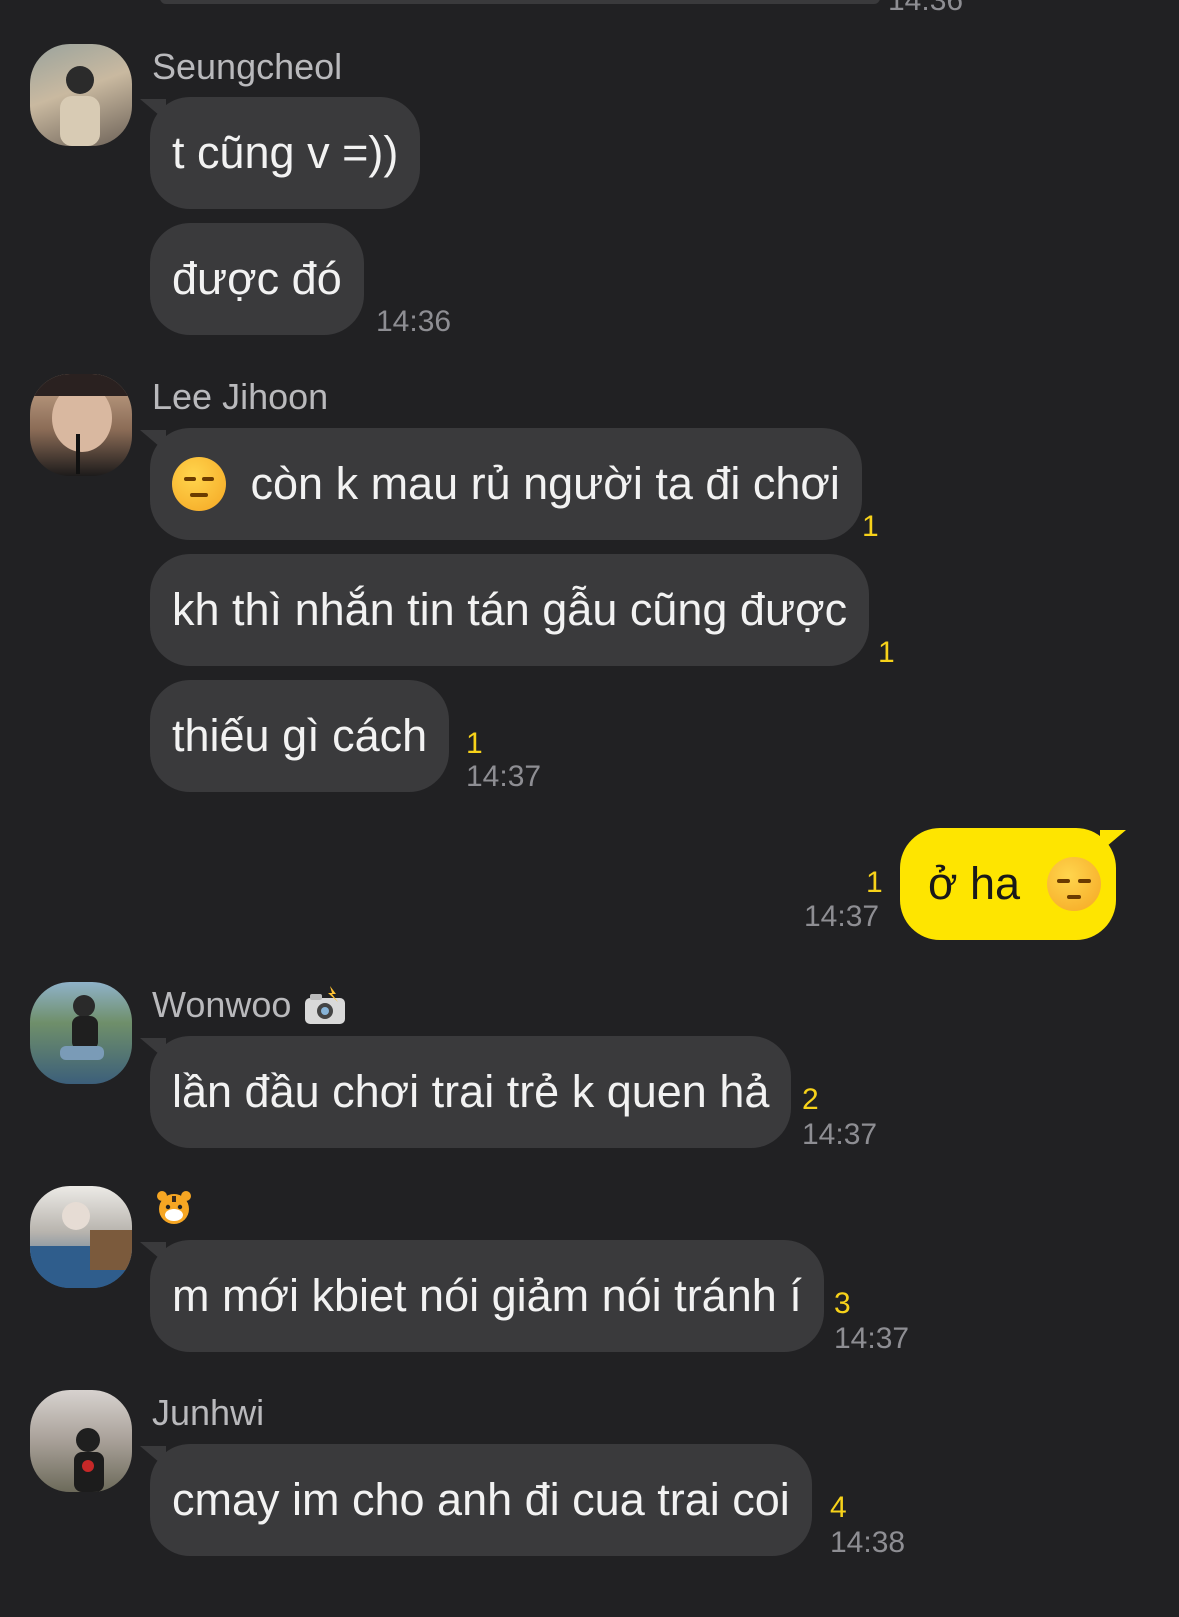 The width and height of the screenshot is (1179, 1617). What do you see at coordinates (510, 610) in the screenshot?
I see `message-bubble: kh thì nhắn tin tán gẫu cũng được` at bounding box center [510, 610].